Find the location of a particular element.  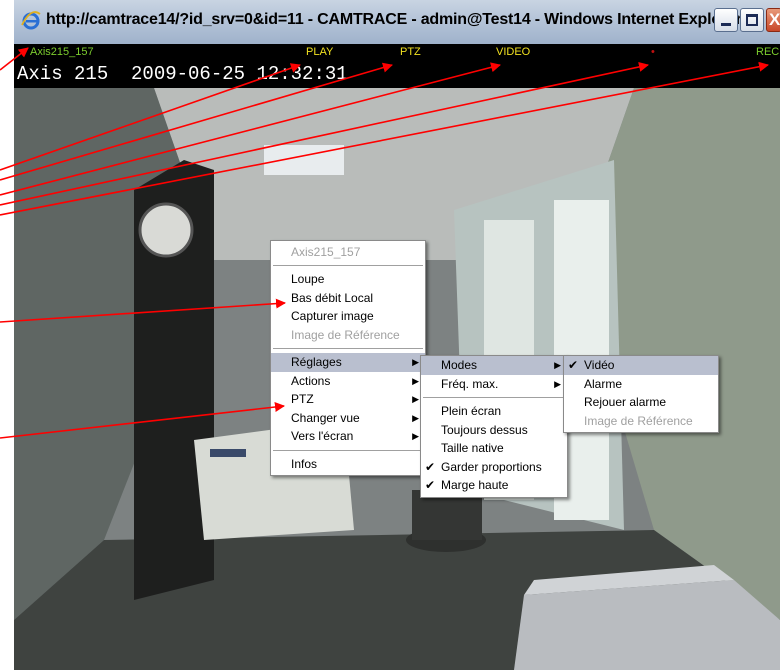

menu-item-label: Taille native is located at coordinates (472, 448).